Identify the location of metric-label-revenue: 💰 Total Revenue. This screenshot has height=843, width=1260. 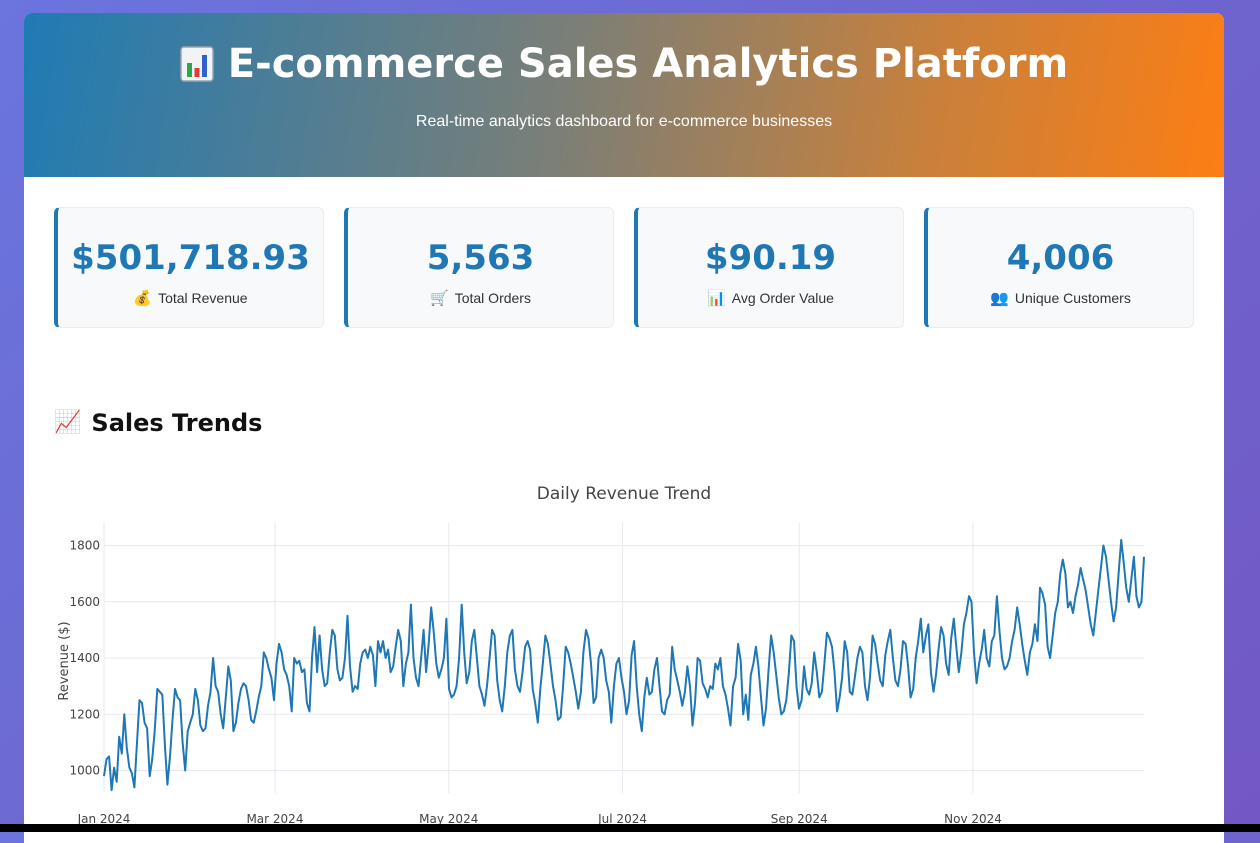
(190, 298).